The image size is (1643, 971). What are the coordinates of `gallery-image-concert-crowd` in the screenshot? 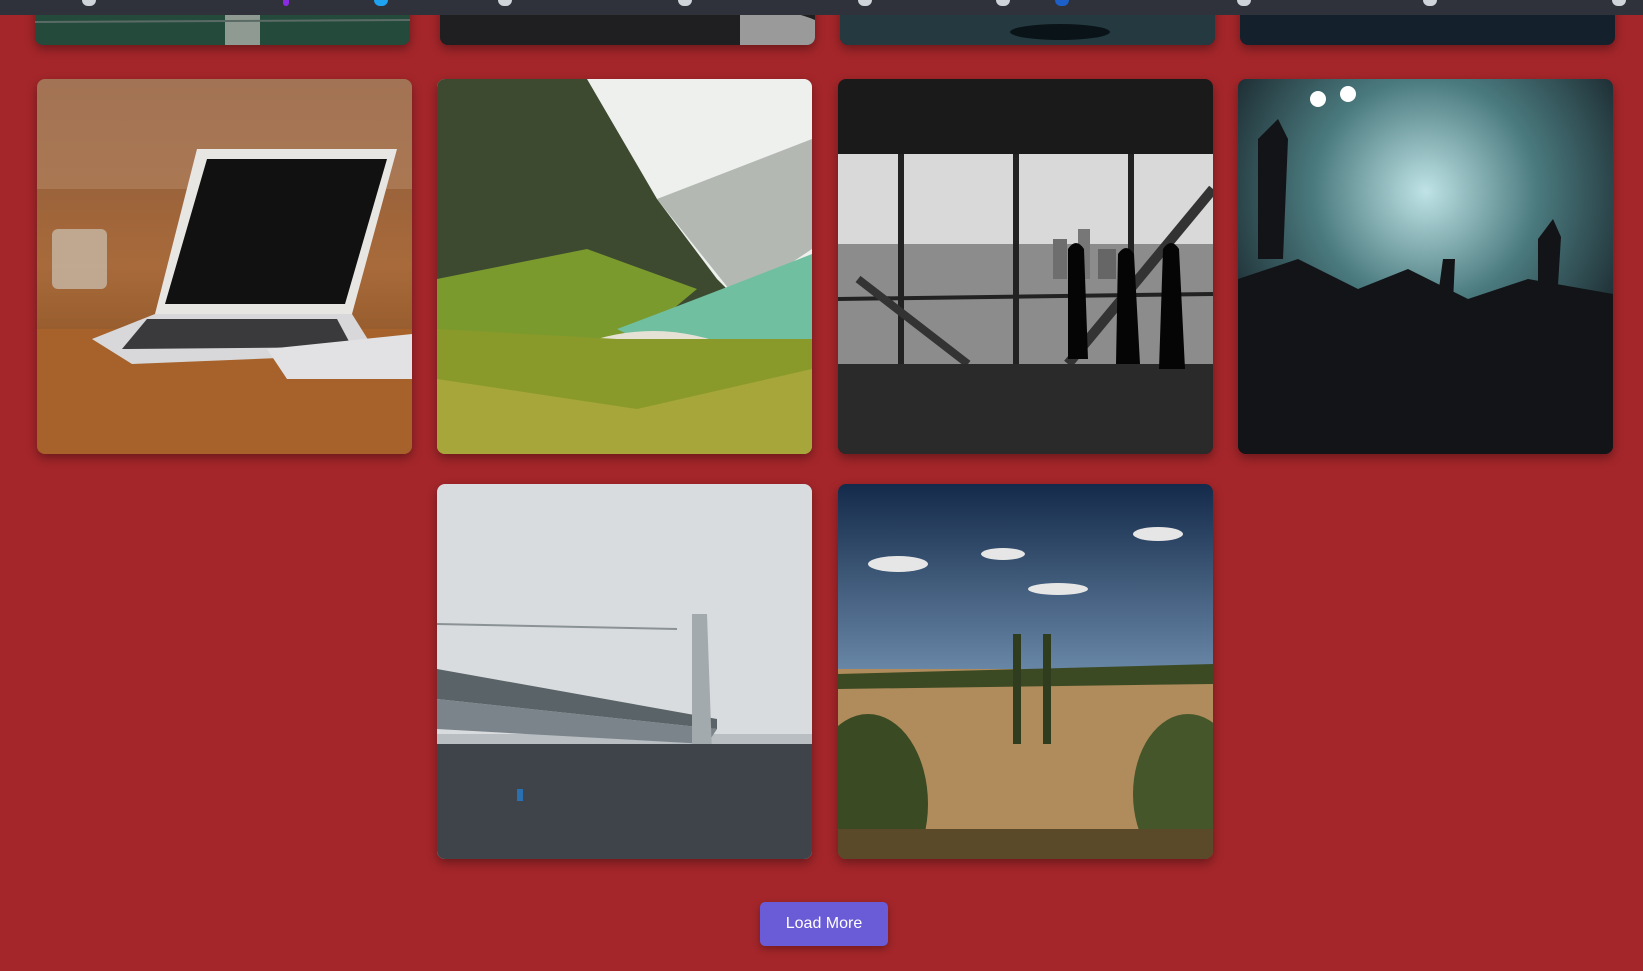 It's located at (1425, 266).